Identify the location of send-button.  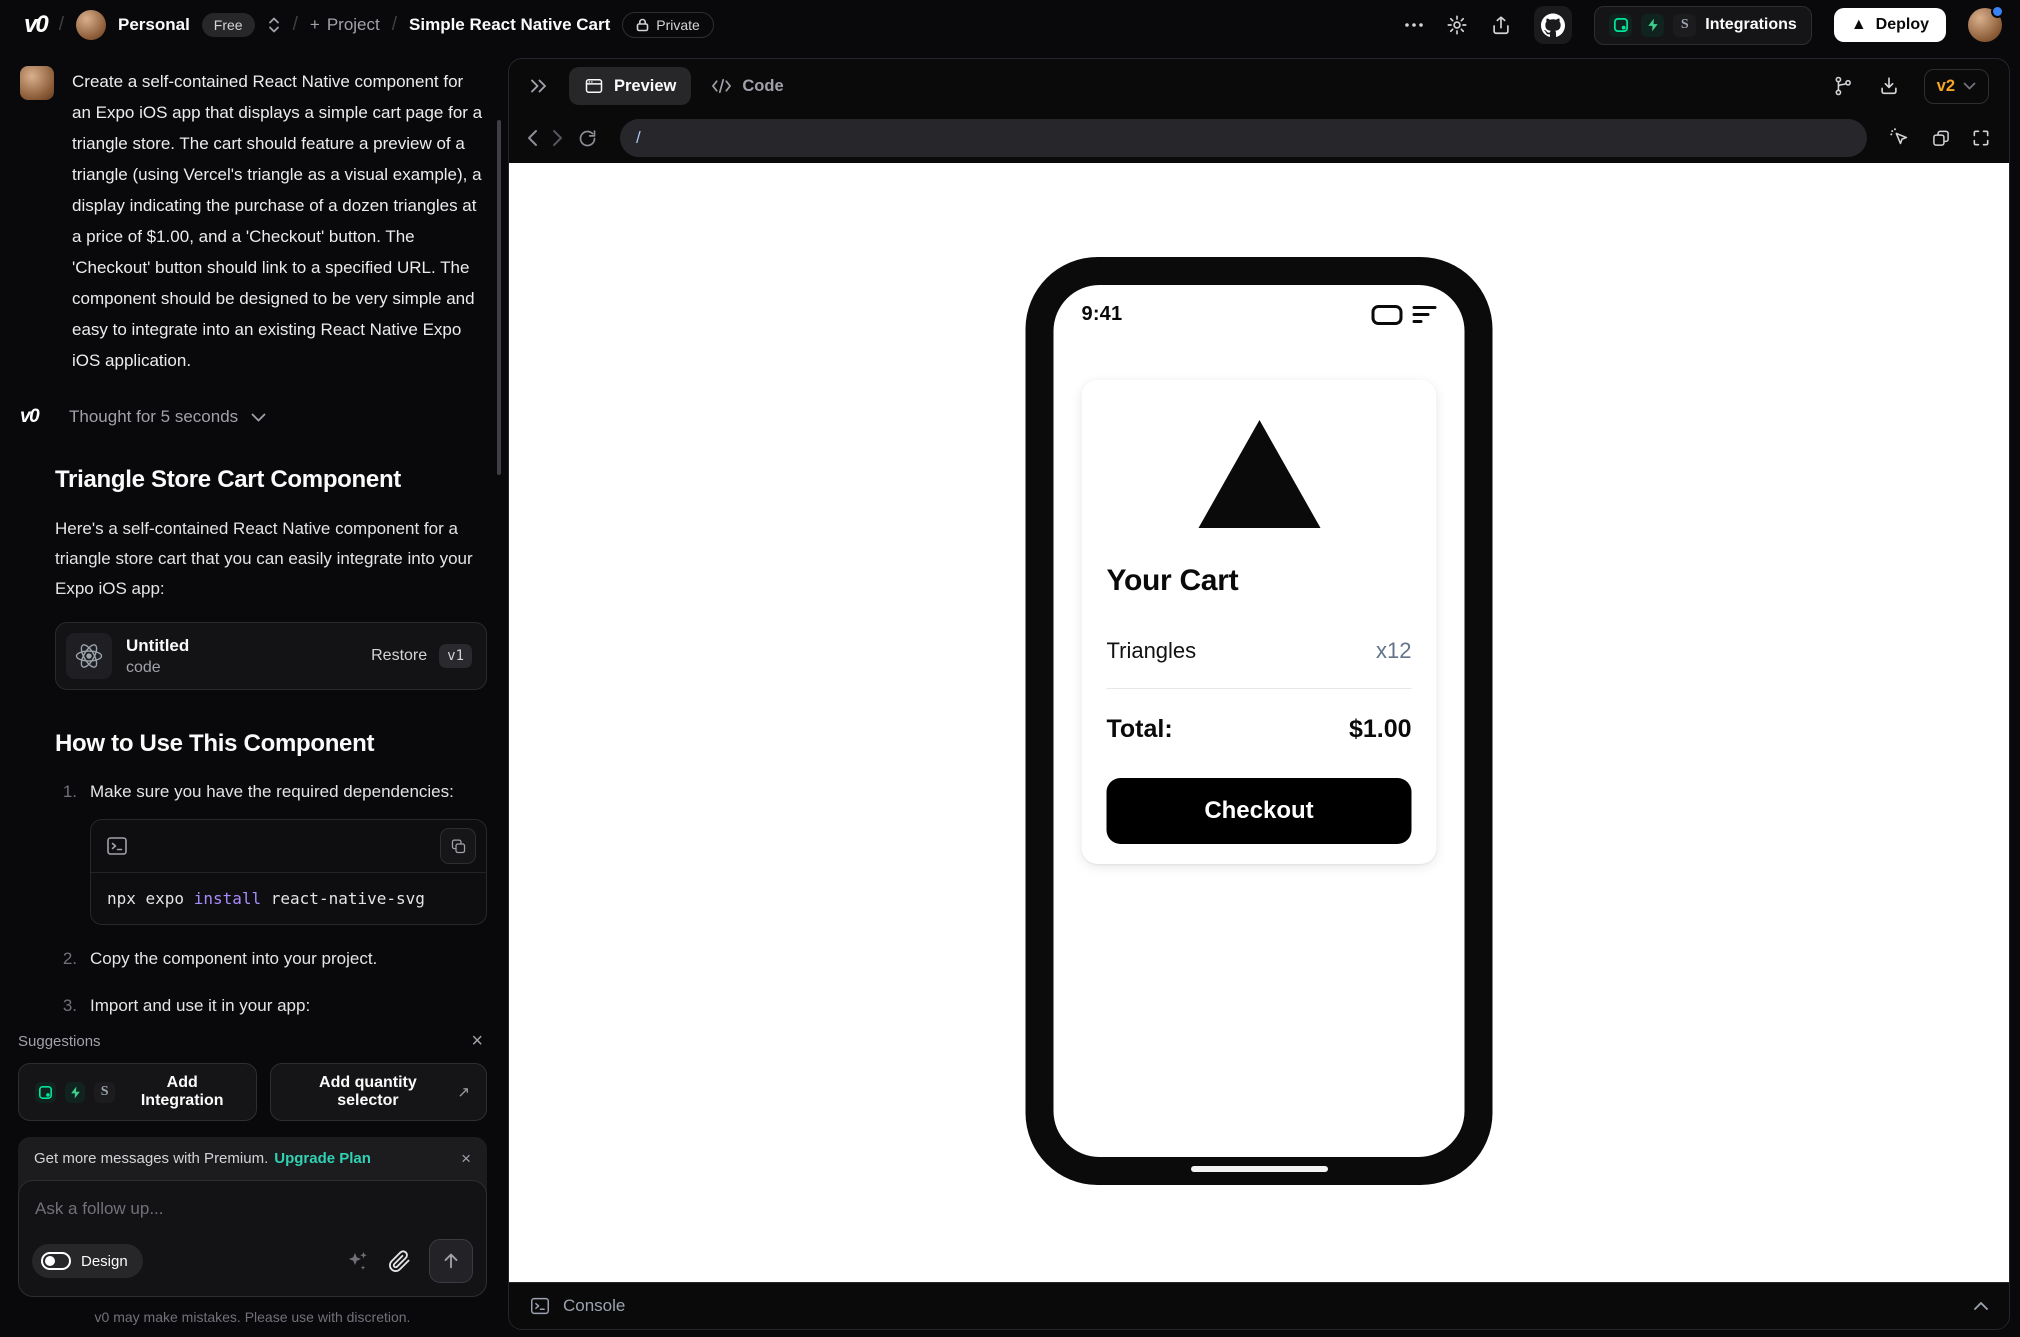
(451, 1261).